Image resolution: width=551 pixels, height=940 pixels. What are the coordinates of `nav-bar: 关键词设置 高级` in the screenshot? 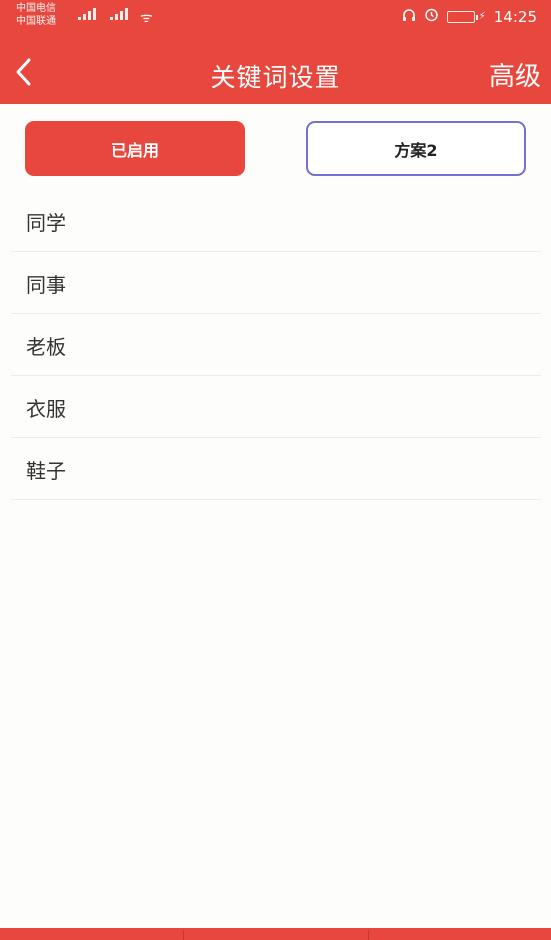 It's located at (275, 74).